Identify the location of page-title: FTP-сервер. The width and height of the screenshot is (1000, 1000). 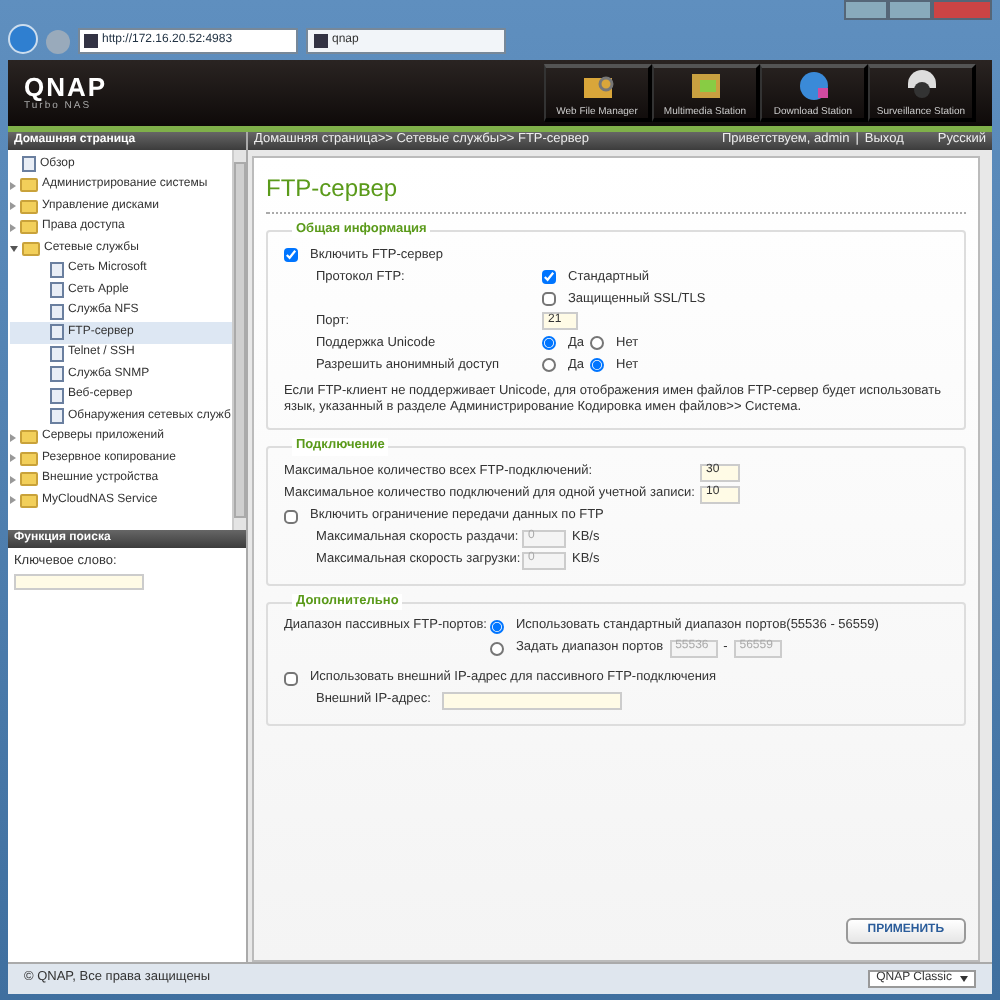
(616, 194).